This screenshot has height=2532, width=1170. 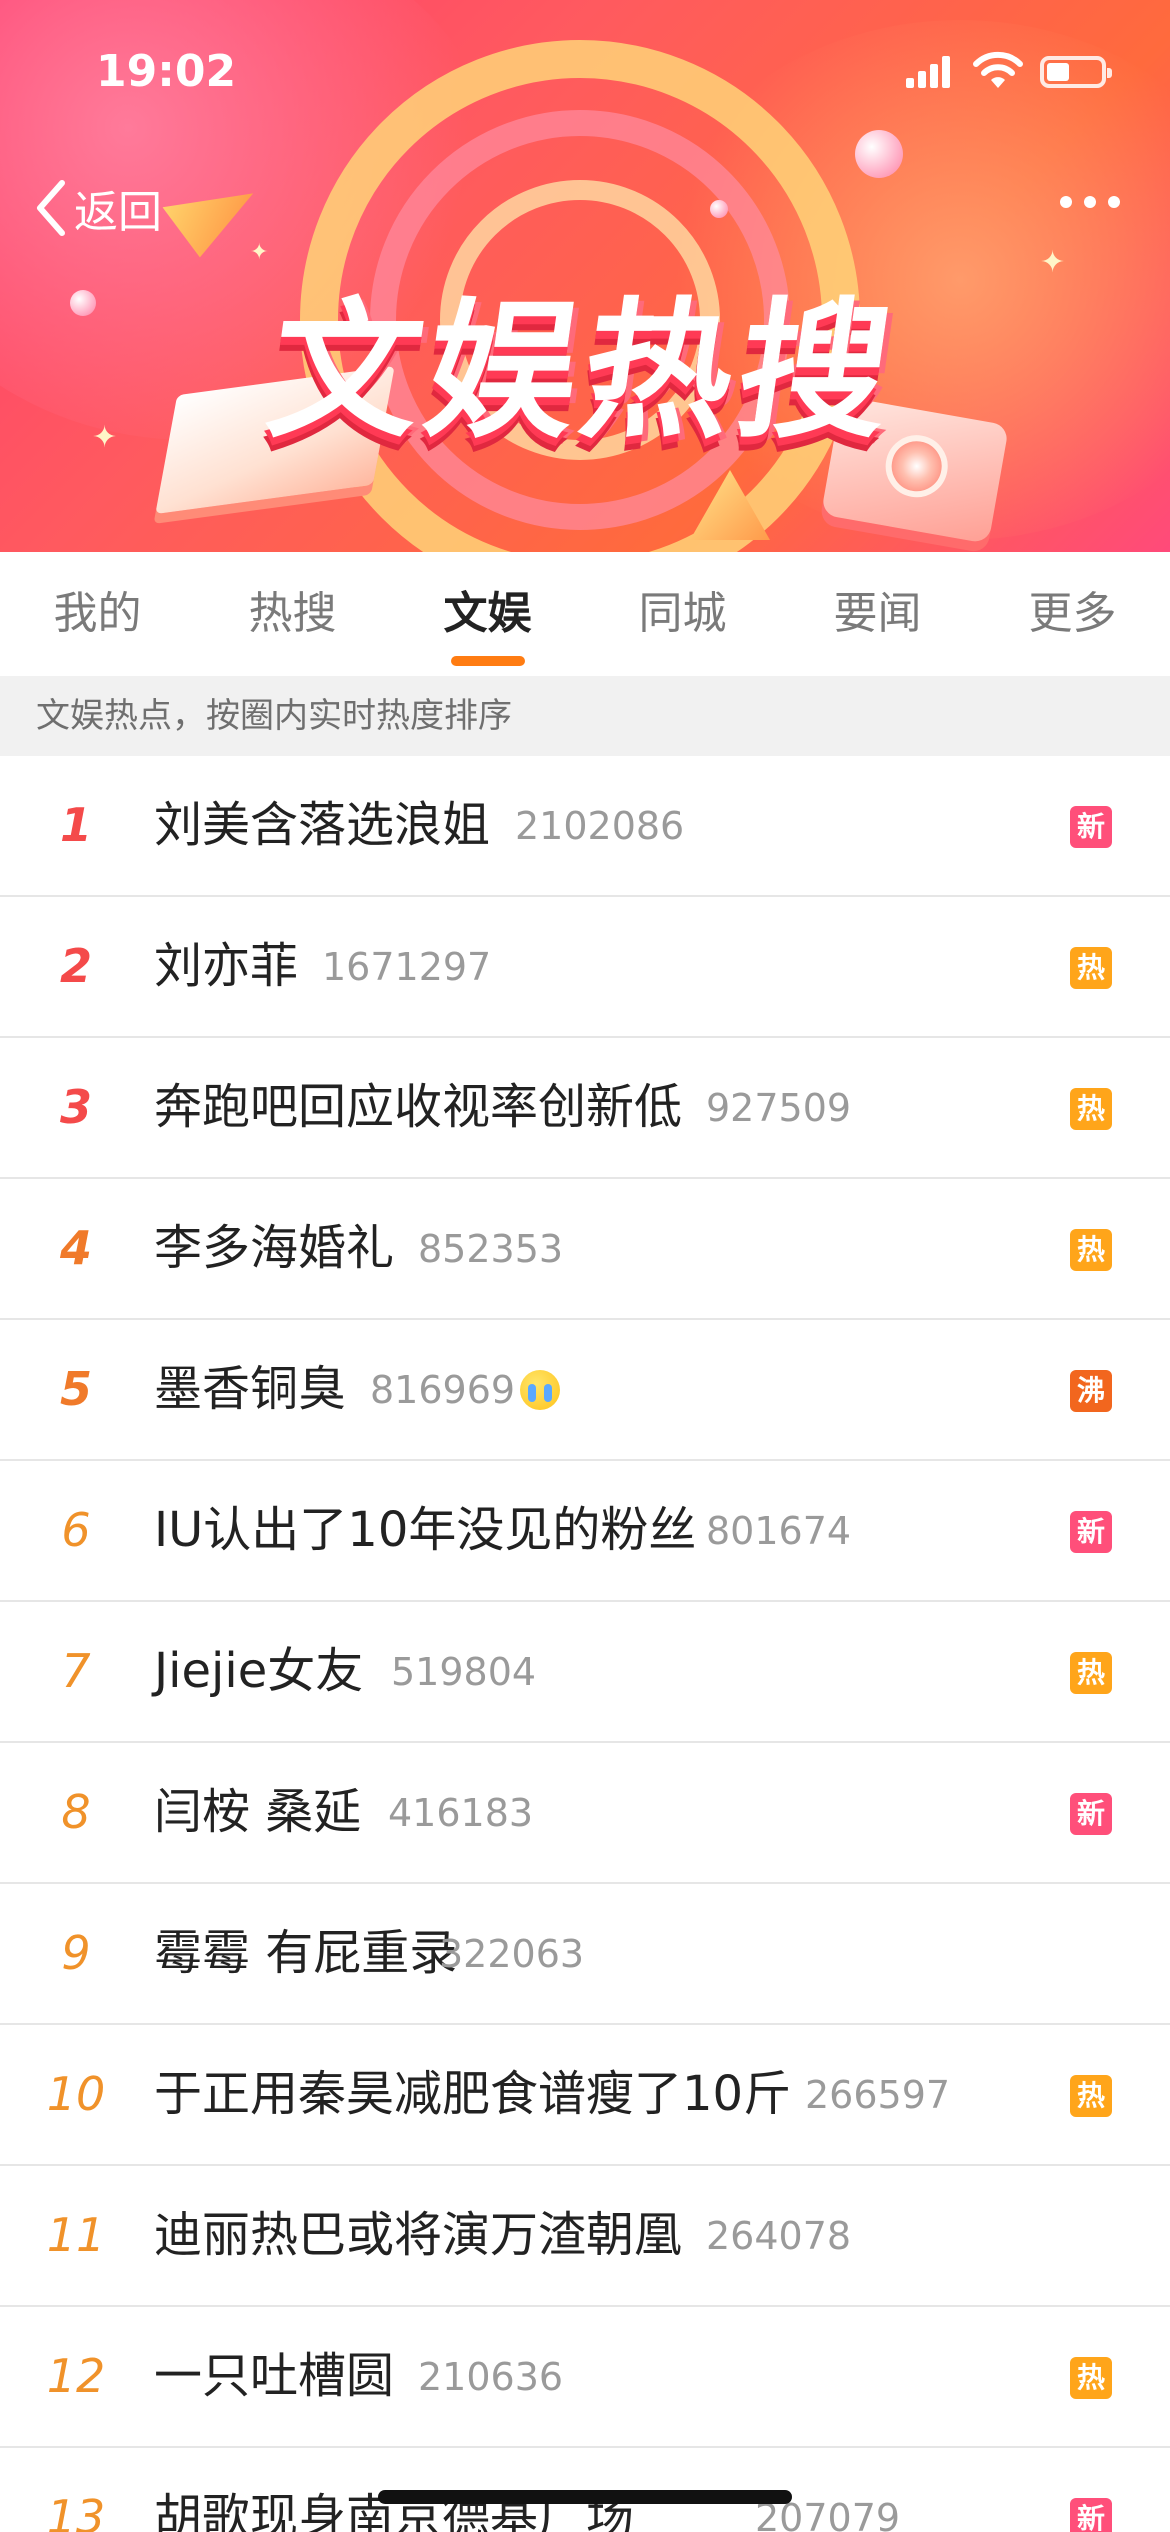 What do you see at coordinates (585, 1672) in the screenshot?
I see `list-item: 7 Jiejie女友 519804 热` at bounding box center [585, 1672].